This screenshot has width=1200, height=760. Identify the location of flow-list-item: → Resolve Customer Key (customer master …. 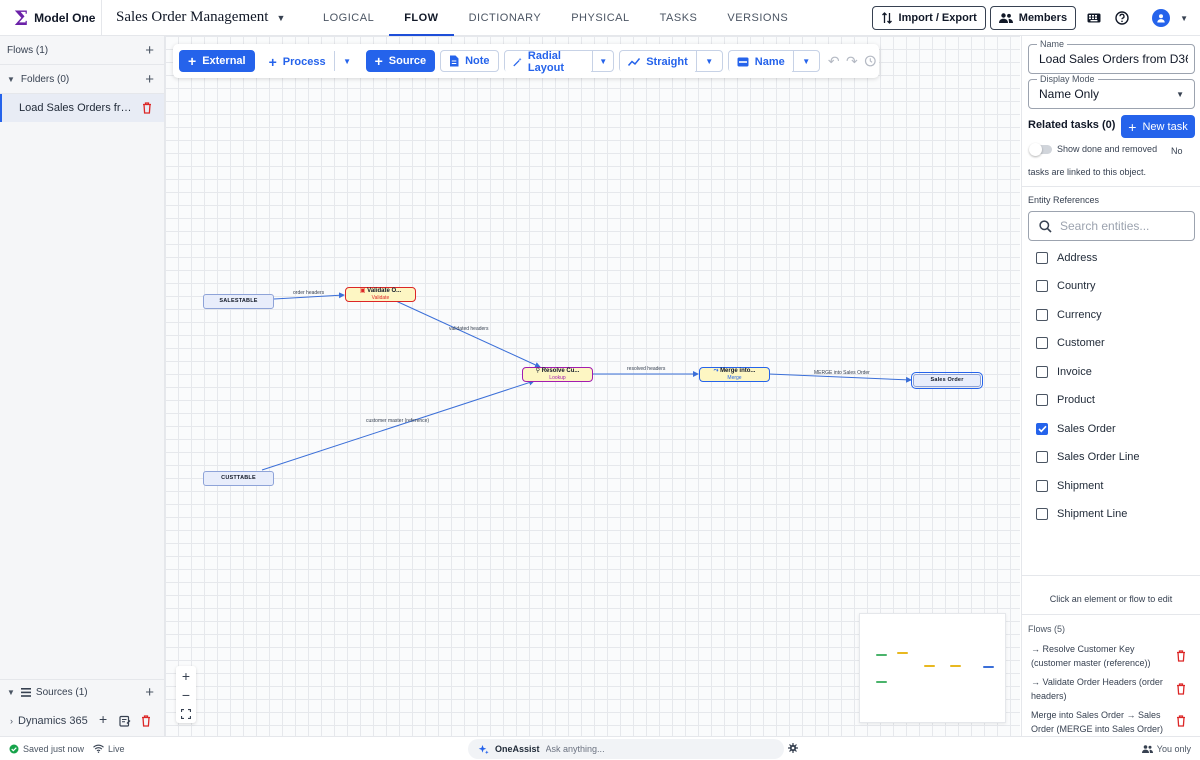
(1101, 656).